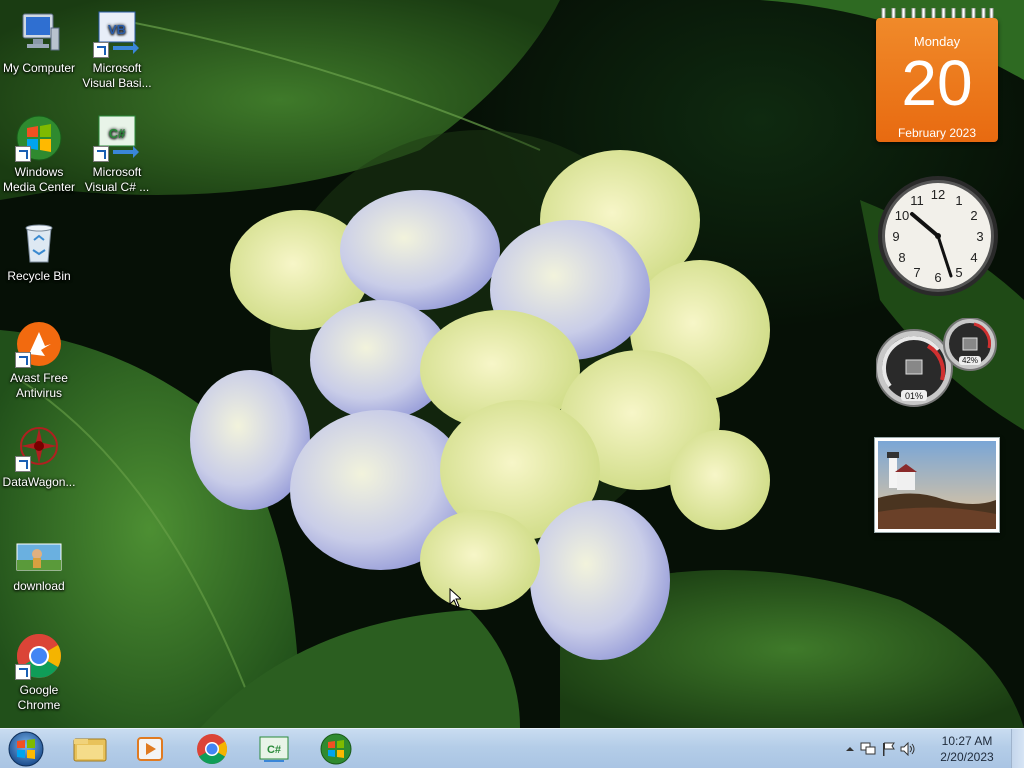 The width and height of the screenshot is (1024, 768). I want to click on clock-number: 3, so click(979, 236).